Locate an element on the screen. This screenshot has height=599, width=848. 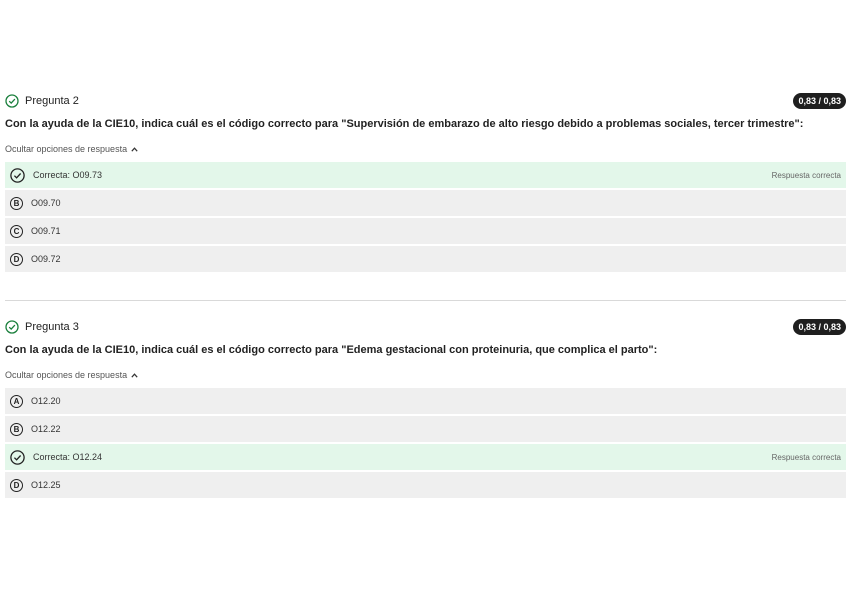
option-label: O09.72 is located at coordinates (46, 259).